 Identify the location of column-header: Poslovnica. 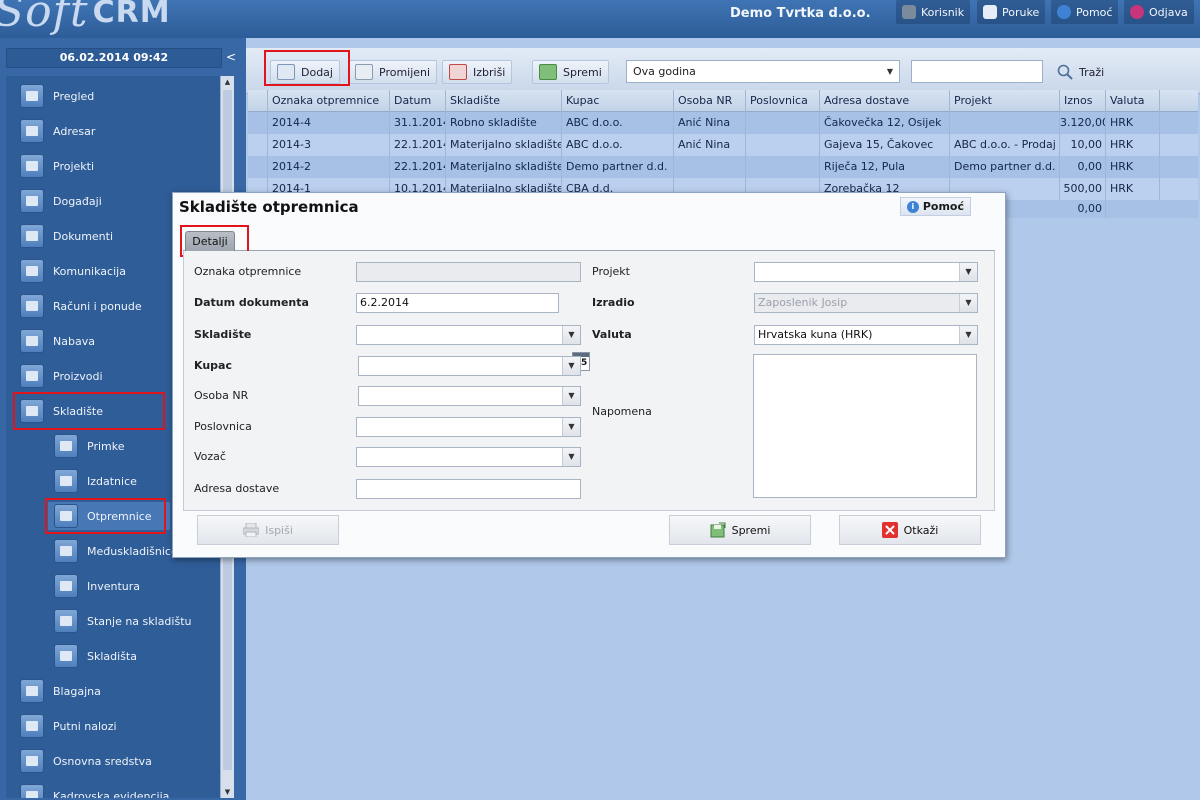
(783, 101).